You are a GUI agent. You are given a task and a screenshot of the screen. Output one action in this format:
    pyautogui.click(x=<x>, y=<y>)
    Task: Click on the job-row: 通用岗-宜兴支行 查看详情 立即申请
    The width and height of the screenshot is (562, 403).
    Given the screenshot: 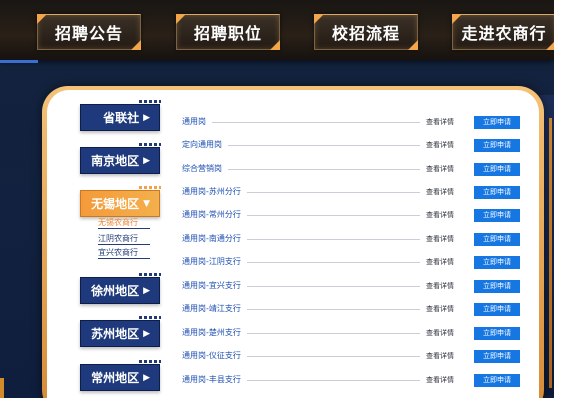 What is the action you would take?
    pyautogui.click(x=351, y=286)
    